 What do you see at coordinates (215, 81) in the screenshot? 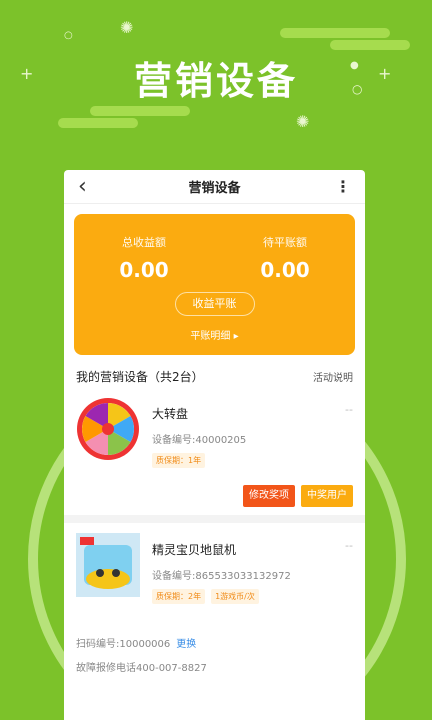
I see `promo-title: 营销设备` at bounding box center [215, 81].